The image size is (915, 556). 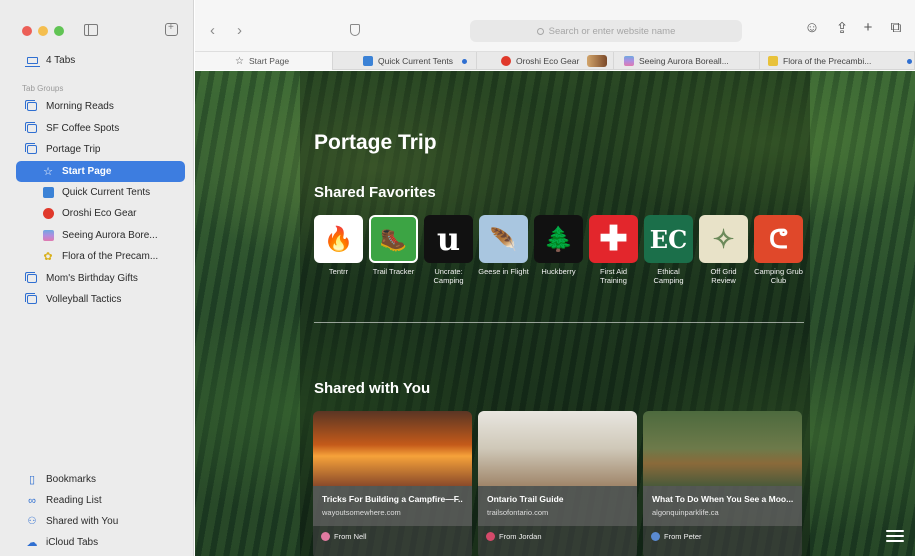 What do you see at coordinates (355, 30) in the screenshot?
I see `privacy-shield-icon` at bounding box center [355, 30].